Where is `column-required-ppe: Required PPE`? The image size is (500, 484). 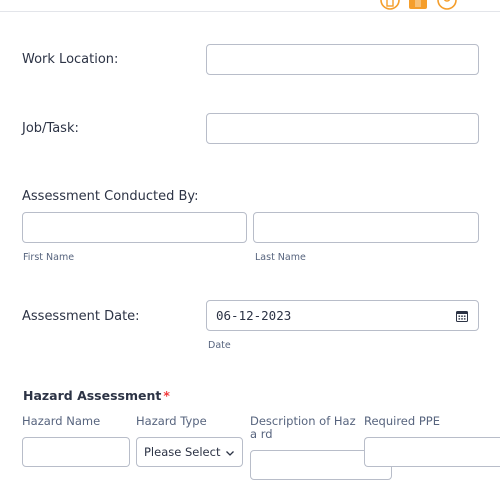 column-required-ppe: Required PPE is located at coordinates (402, 421).